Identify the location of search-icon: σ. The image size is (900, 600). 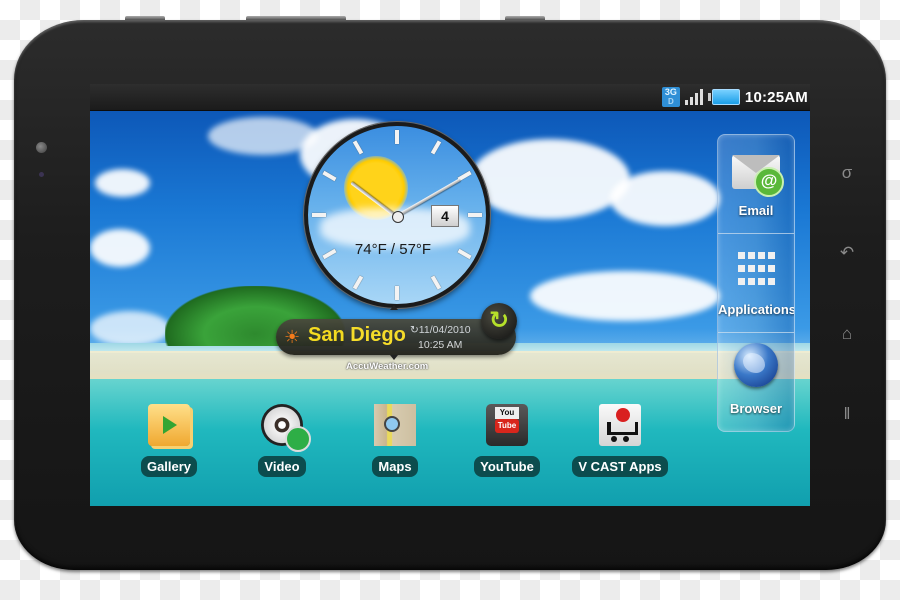
(847, 172).